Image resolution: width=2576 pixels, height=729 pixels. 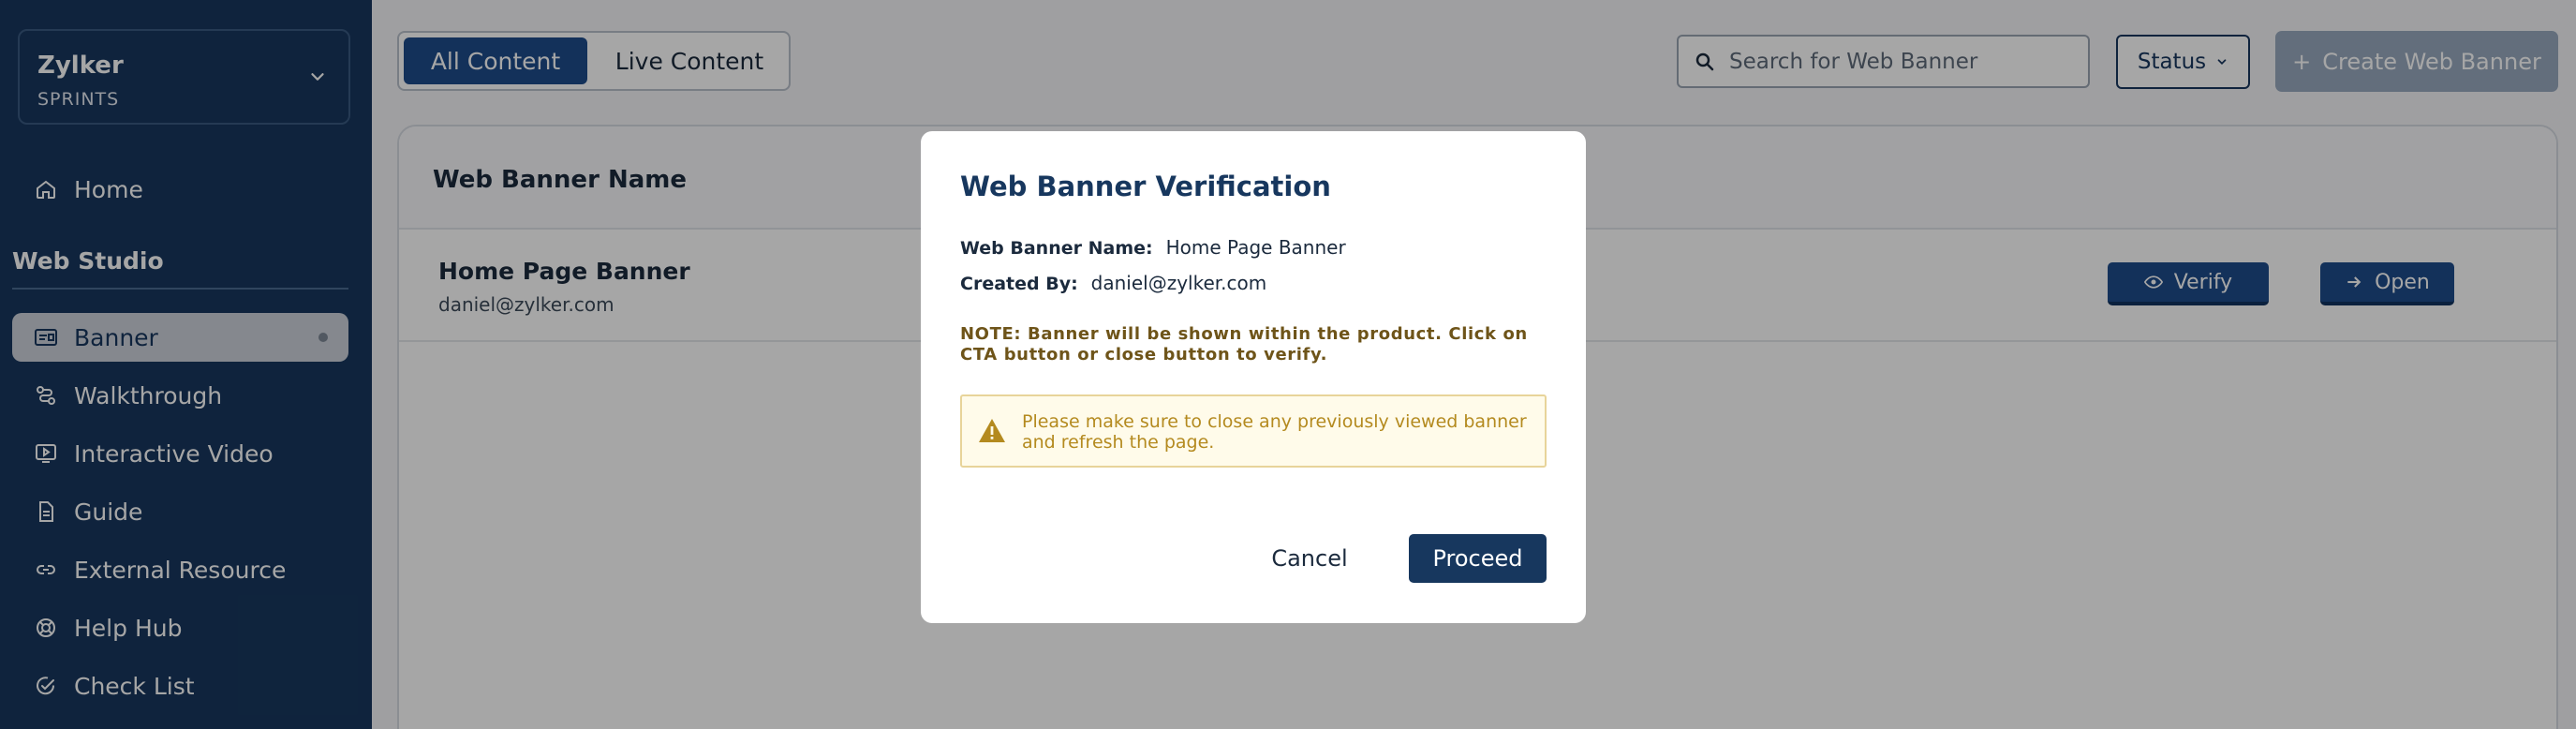 I want to click on banner-name-label: Web Banner Name:, so click(x=1056, y=249).